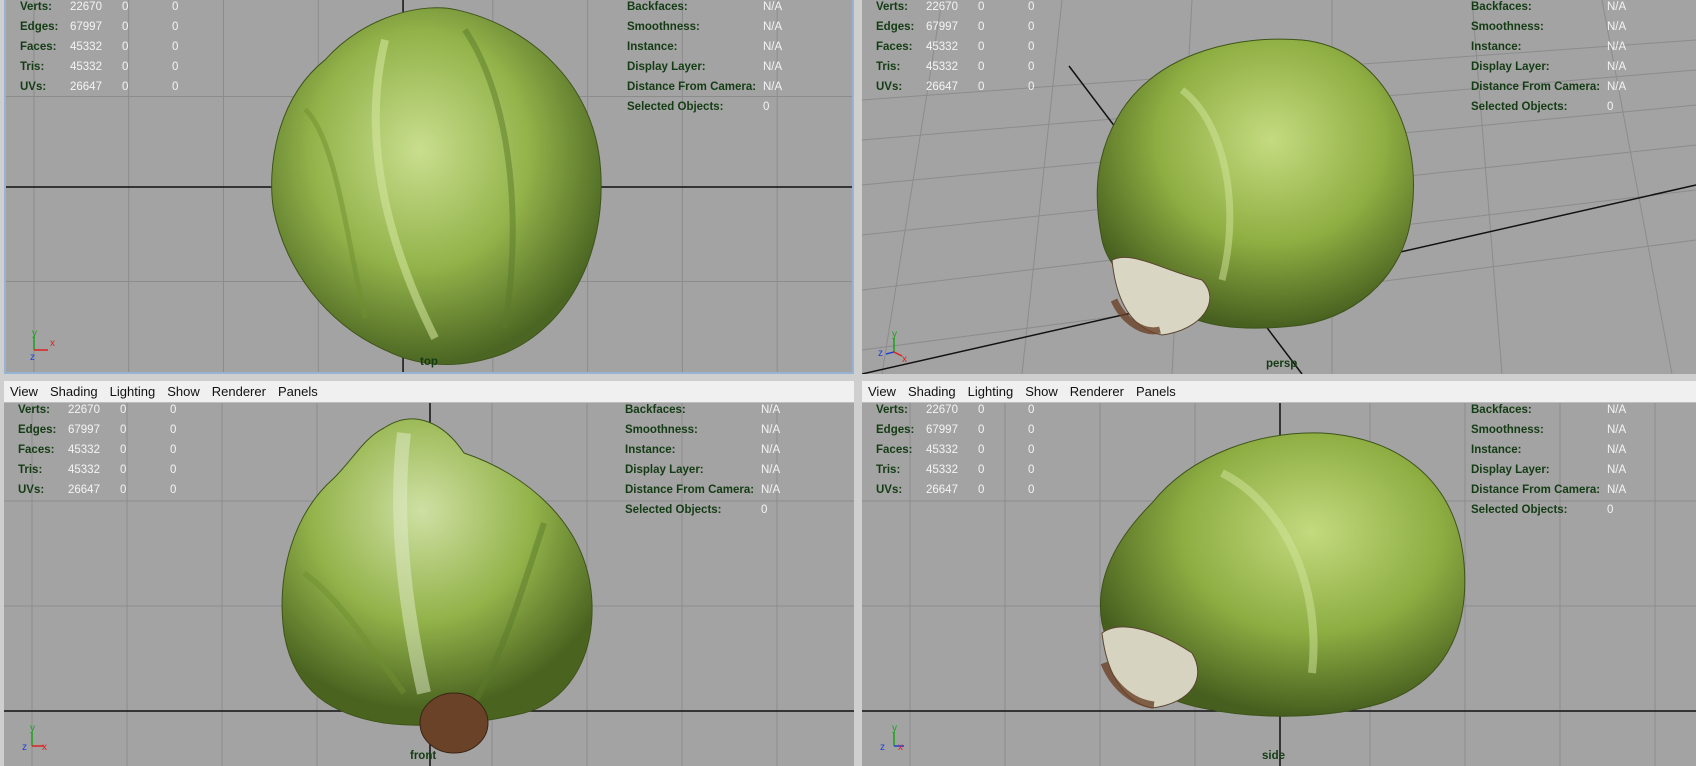 This screenshot has height=766, width=1696. Describe the element at coordinates (437, 572) in the screenshot. I see `lettuce-mesh` at that location.